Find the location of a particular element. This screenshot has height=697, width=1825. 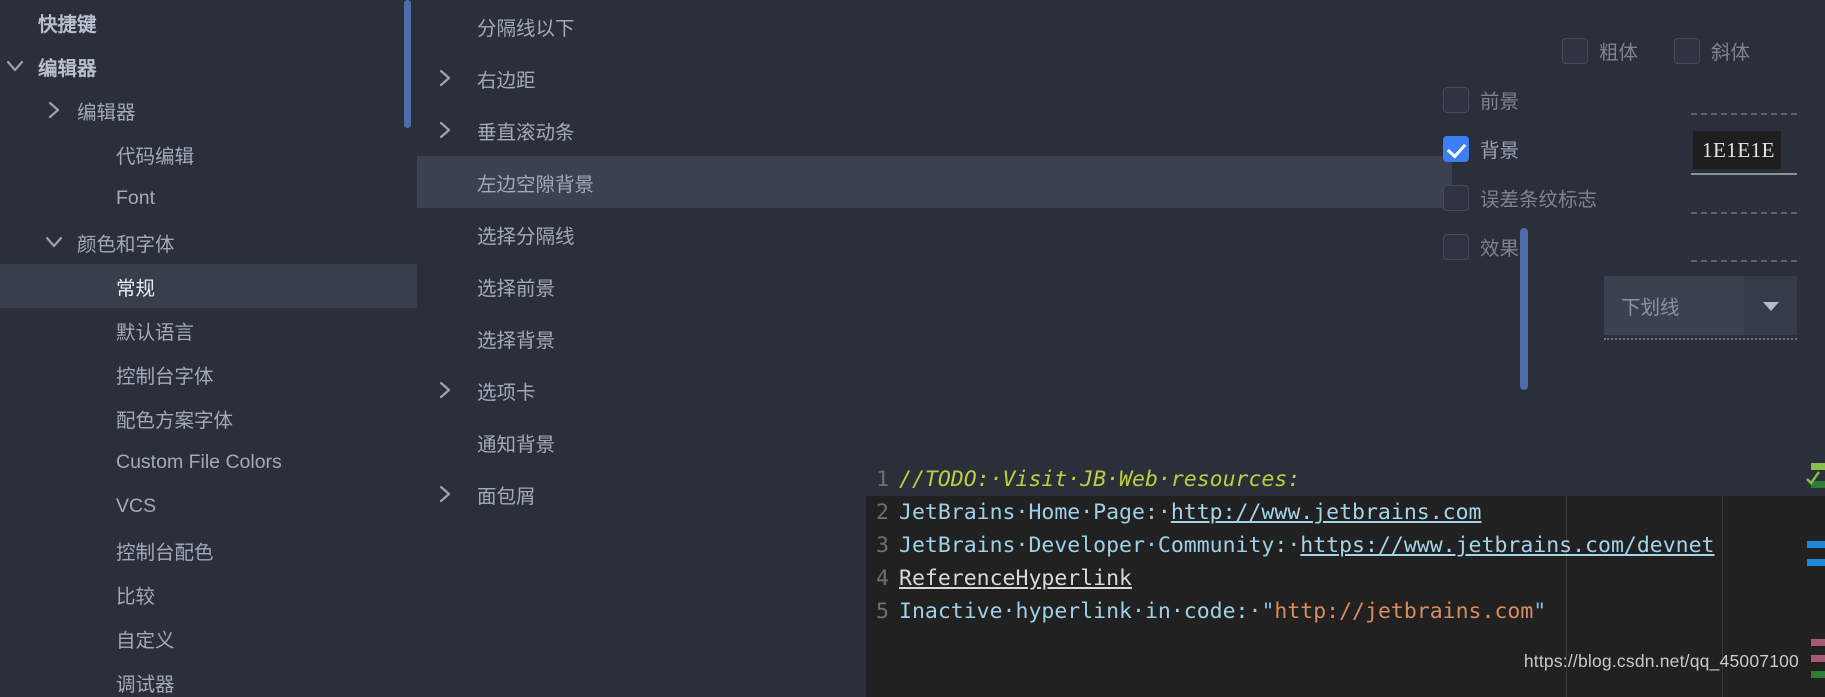

sidebar-item: 控制台字体 is located at coordinates (208, 374).